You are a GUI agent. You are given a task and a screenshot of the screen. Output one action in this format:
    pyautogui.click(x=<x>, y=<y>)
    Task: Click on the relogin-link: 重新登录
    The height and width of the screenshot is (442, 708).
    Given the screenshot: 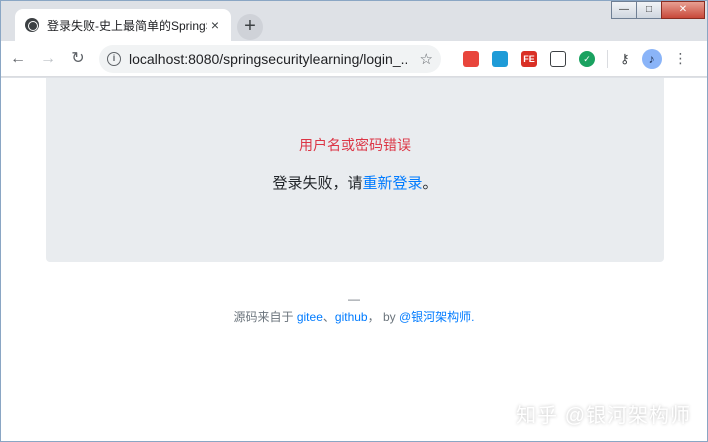 What is the action you would take?
    pyautogui.click(x=392, y=183)
    